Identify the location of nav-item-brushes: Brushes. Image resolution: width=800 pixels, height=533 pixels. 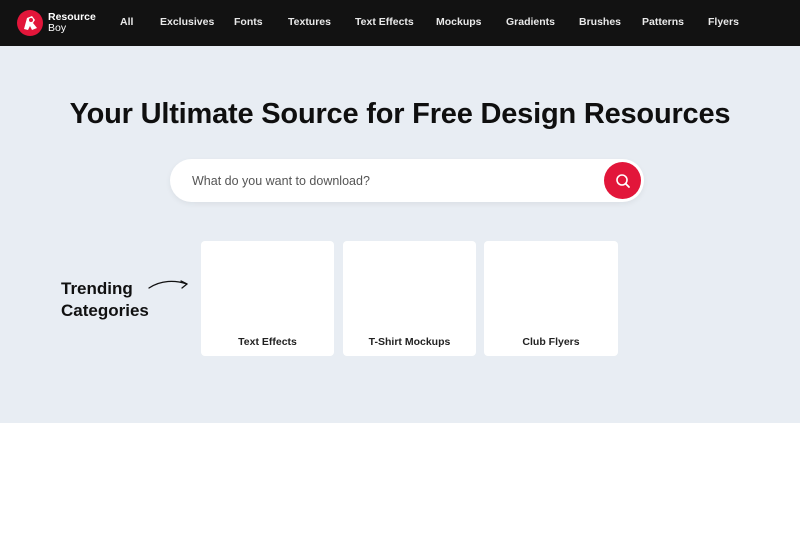
(600, 22).